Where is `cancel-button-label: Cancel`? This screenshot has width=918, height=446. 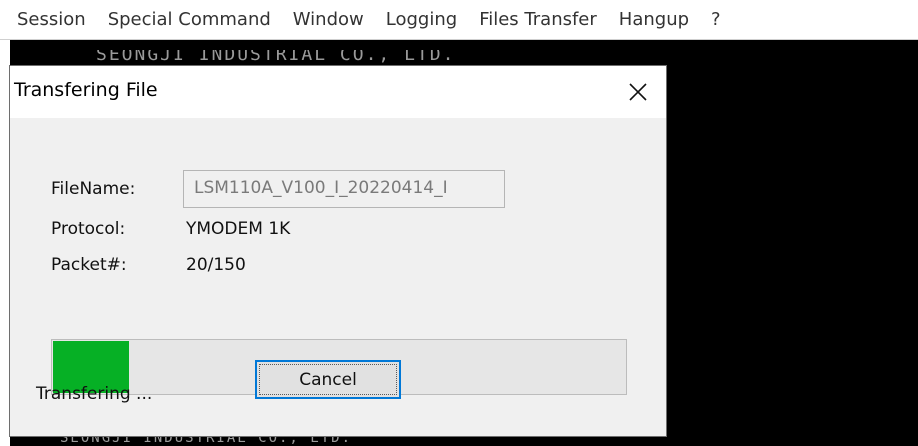 cancel-button-label: Cancel is located at coordinates (328, 379).